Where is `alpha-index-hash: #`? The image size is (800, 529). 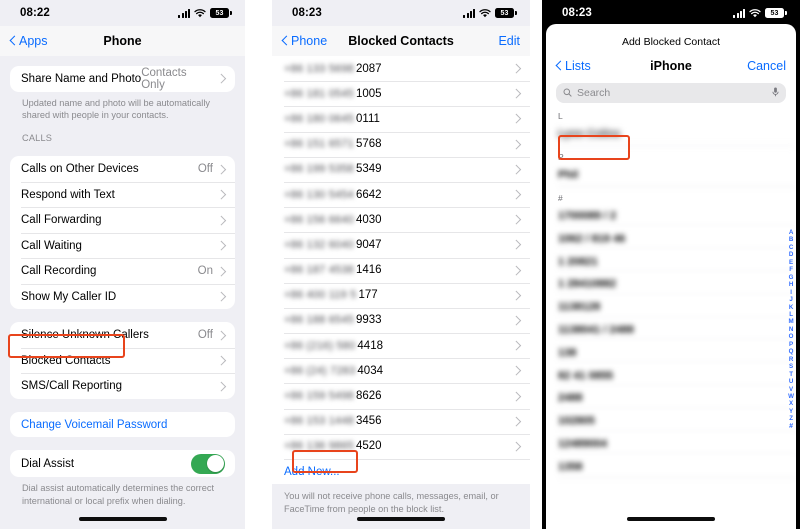 alpha-index-hash: # is located at coordinates (791, 426).